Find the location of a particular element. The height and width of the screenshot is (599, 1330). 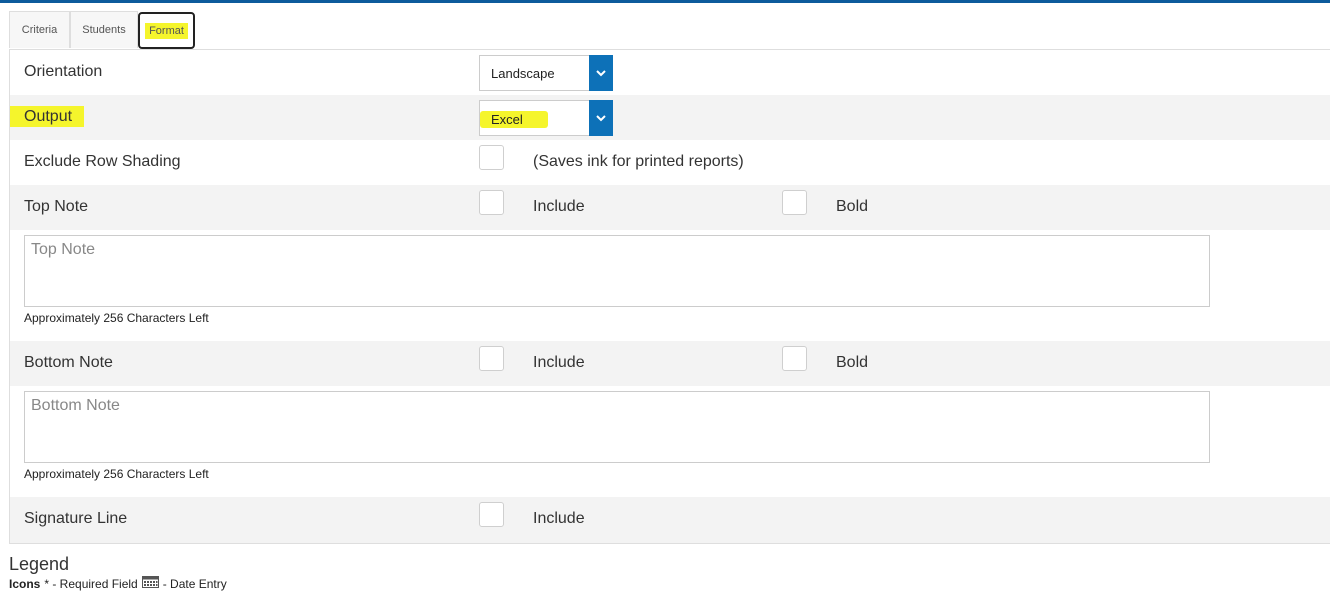

signature-label: Signature Line is located at coordinates (76, 518).